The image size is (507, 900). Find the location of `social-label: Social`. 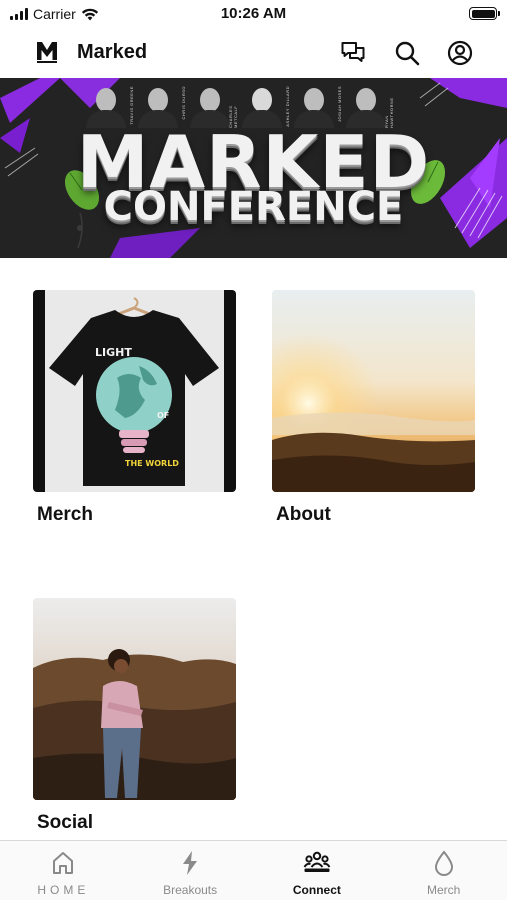

social-label: Social is located at coordinates (65, 822).